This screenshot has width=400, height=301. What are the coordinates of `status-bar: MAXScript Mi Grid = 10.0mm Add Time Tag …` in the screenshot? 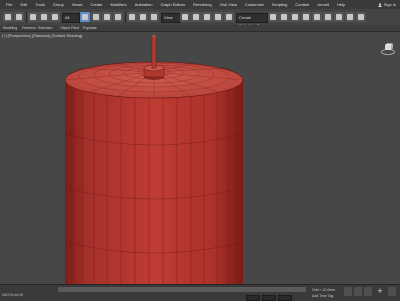 It's located at (200, 292).